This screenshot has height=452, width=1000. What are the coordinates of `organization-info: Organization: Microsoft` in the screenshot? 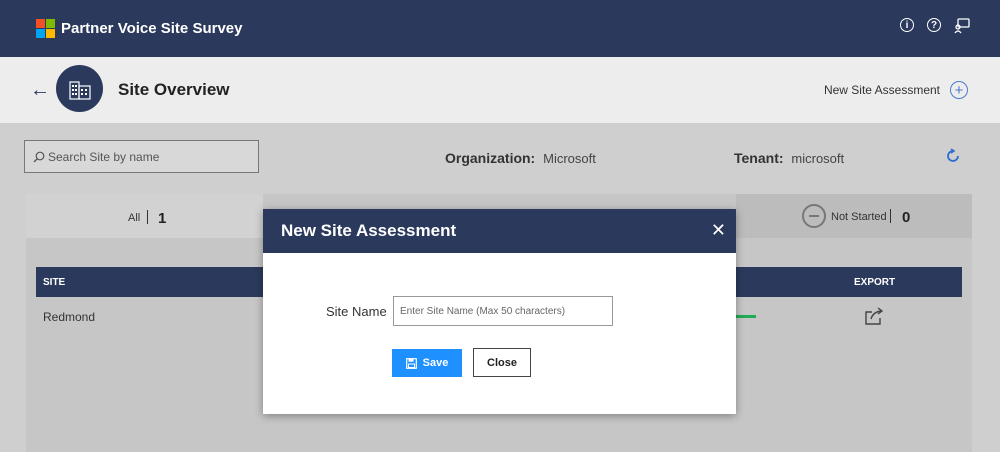 It's located at (520, 158).